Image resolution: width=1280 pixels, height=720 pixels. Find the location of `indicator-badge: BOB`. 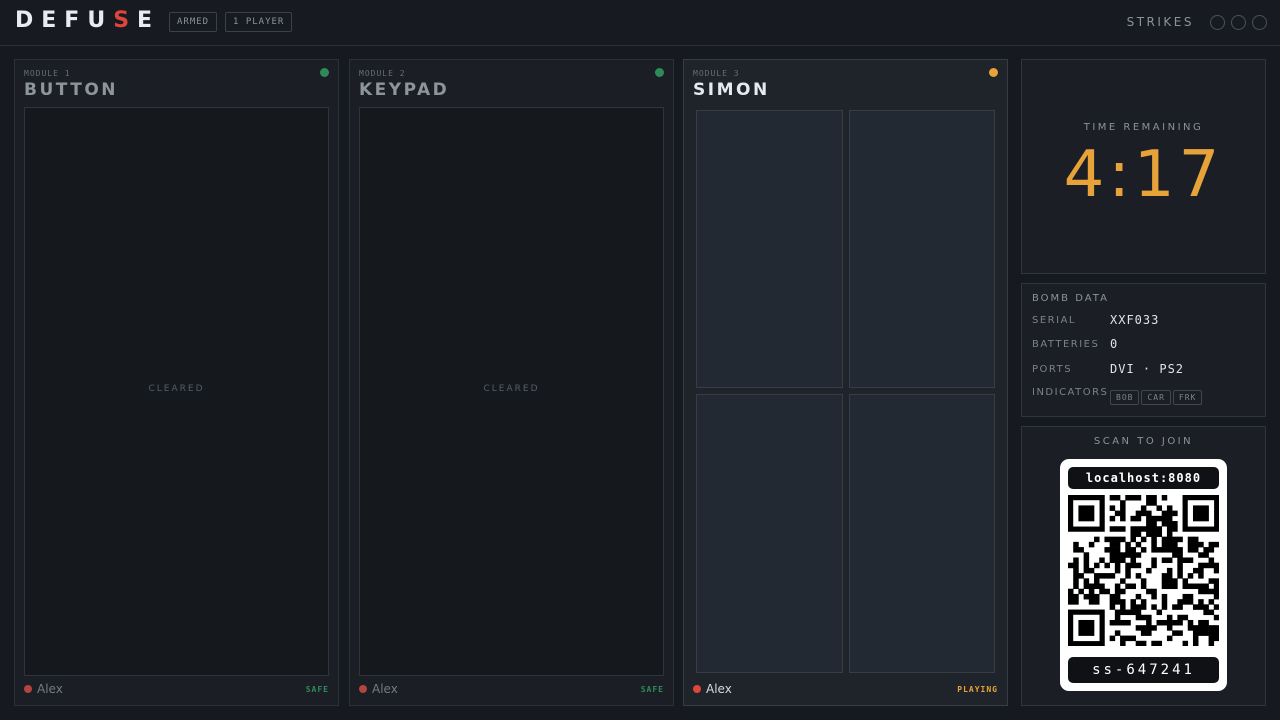

indicator-badge: BOB is located at coordinates (1125, 397).